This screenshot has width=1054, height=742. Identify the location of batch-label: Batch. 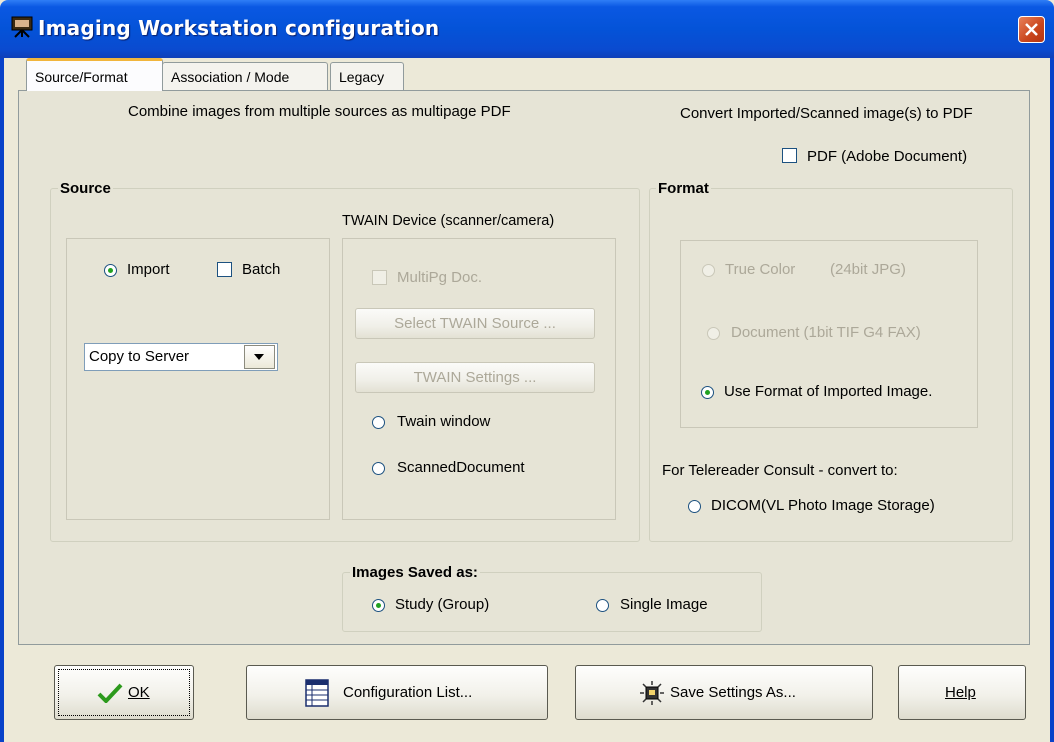
(261, 269).